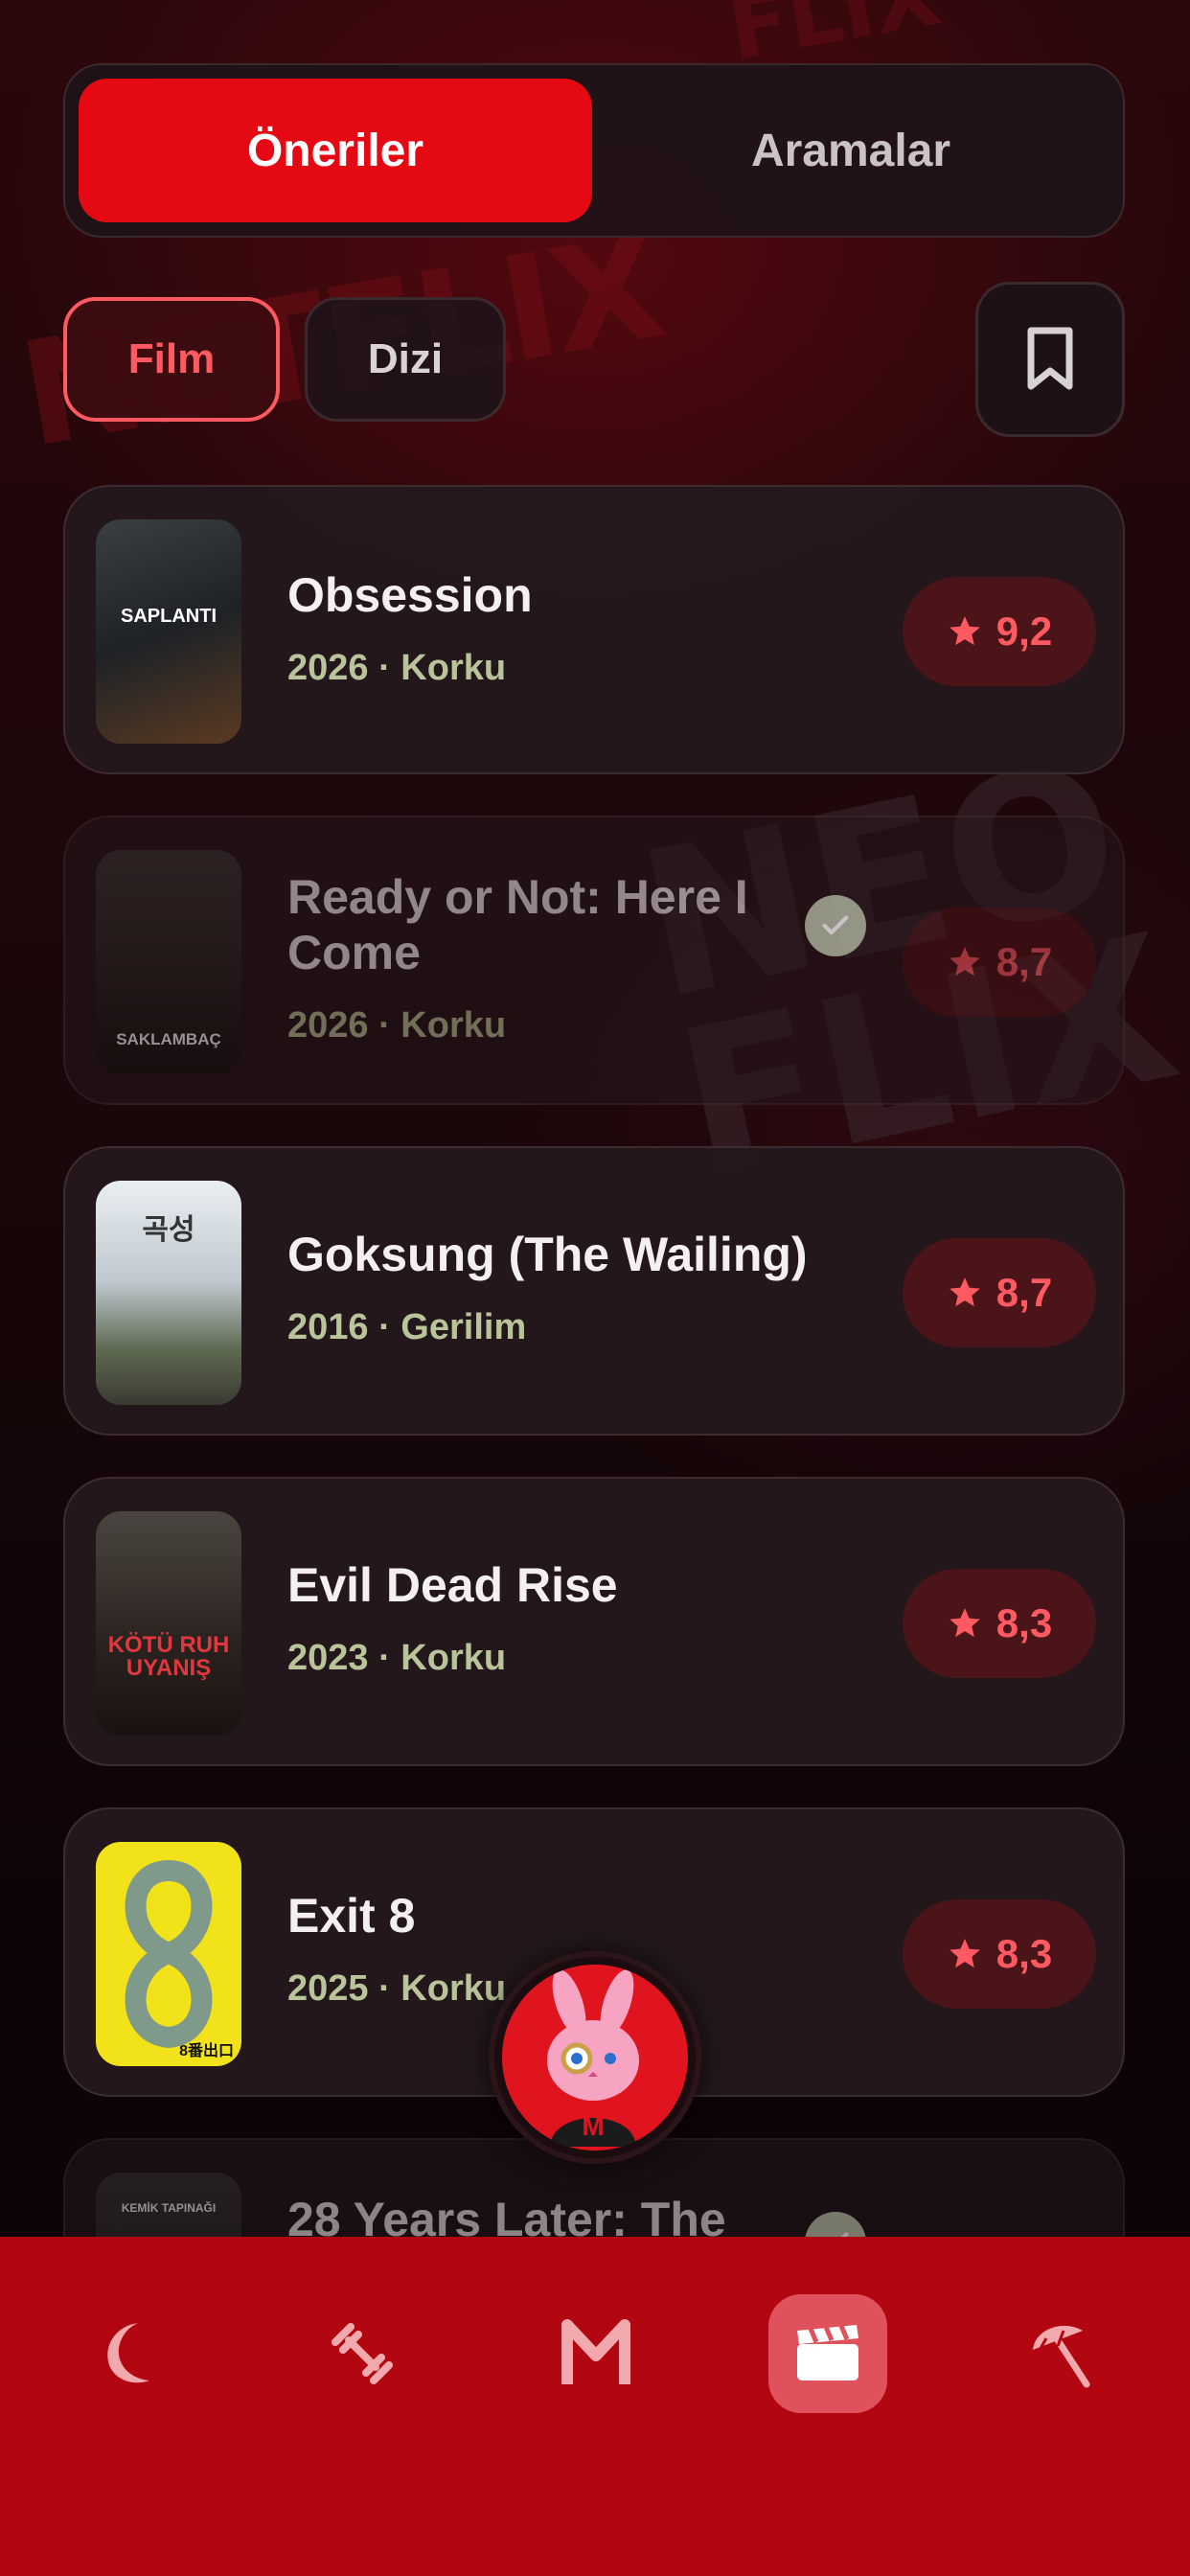  What do you see at coordinates (168, 962) in the screenshot?
I see `movie-poster: SAKLAMBAÇ` at bounding box center [168, 962].